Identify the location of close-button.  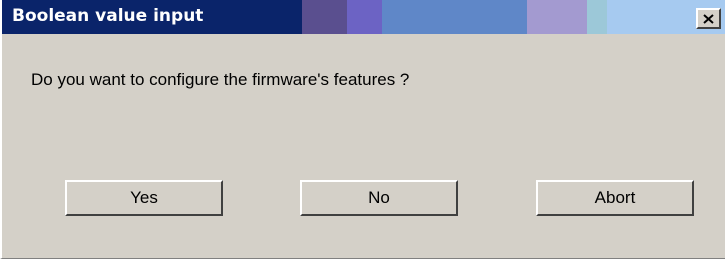
(708, 18).